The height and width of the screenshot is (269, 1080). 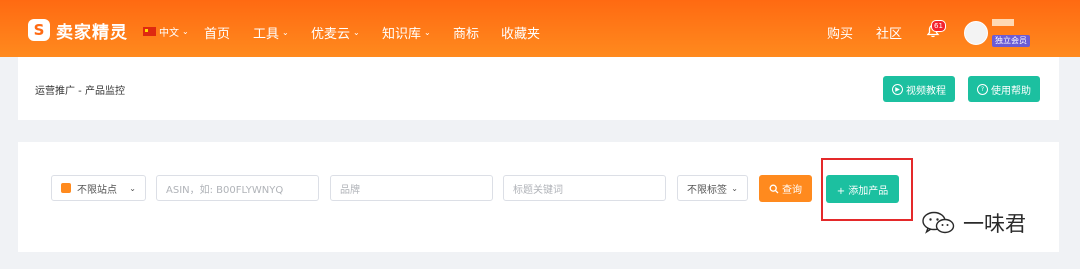 What do you see at coordinates (266, 34) in the screenshot?
I see `nav-tools-label: 工具` at bounding box center [266, 34].